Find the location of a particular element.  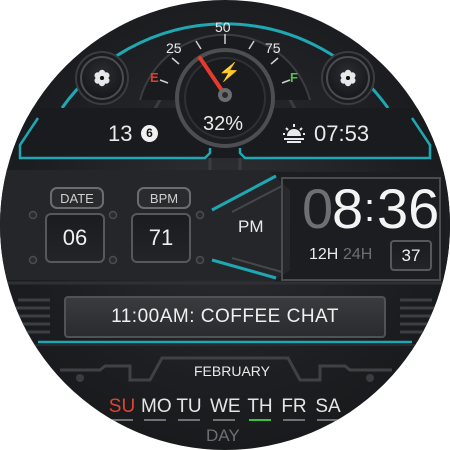

ampm-indicator: PM is located at coordinates (251, 226).